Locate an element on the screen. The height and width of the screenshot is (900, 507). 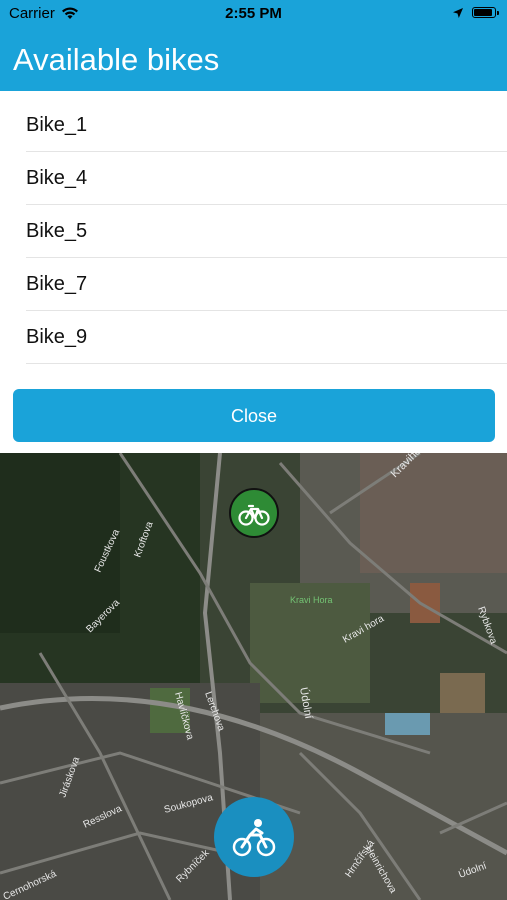
page-title: Available bikes is located at coordinates (116, 59).